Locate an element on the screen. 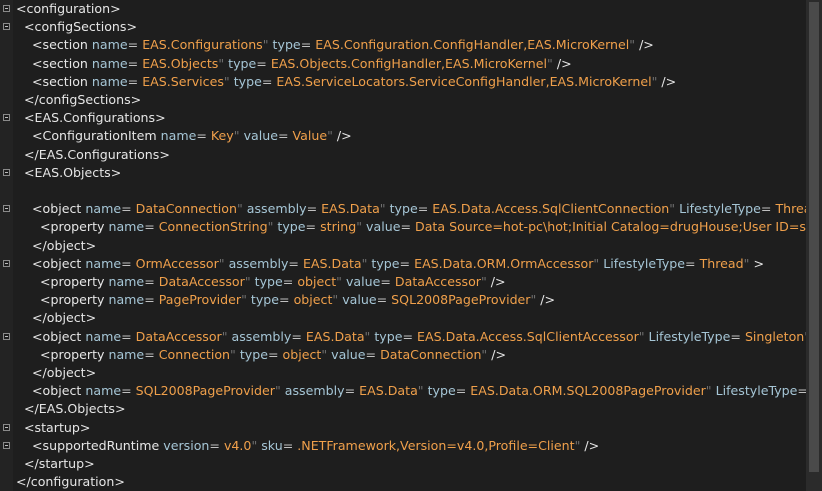 The height and width of the screenshot is (491, 822). xml-attribute-value: DataConnection is located at coordinates (186, 209).